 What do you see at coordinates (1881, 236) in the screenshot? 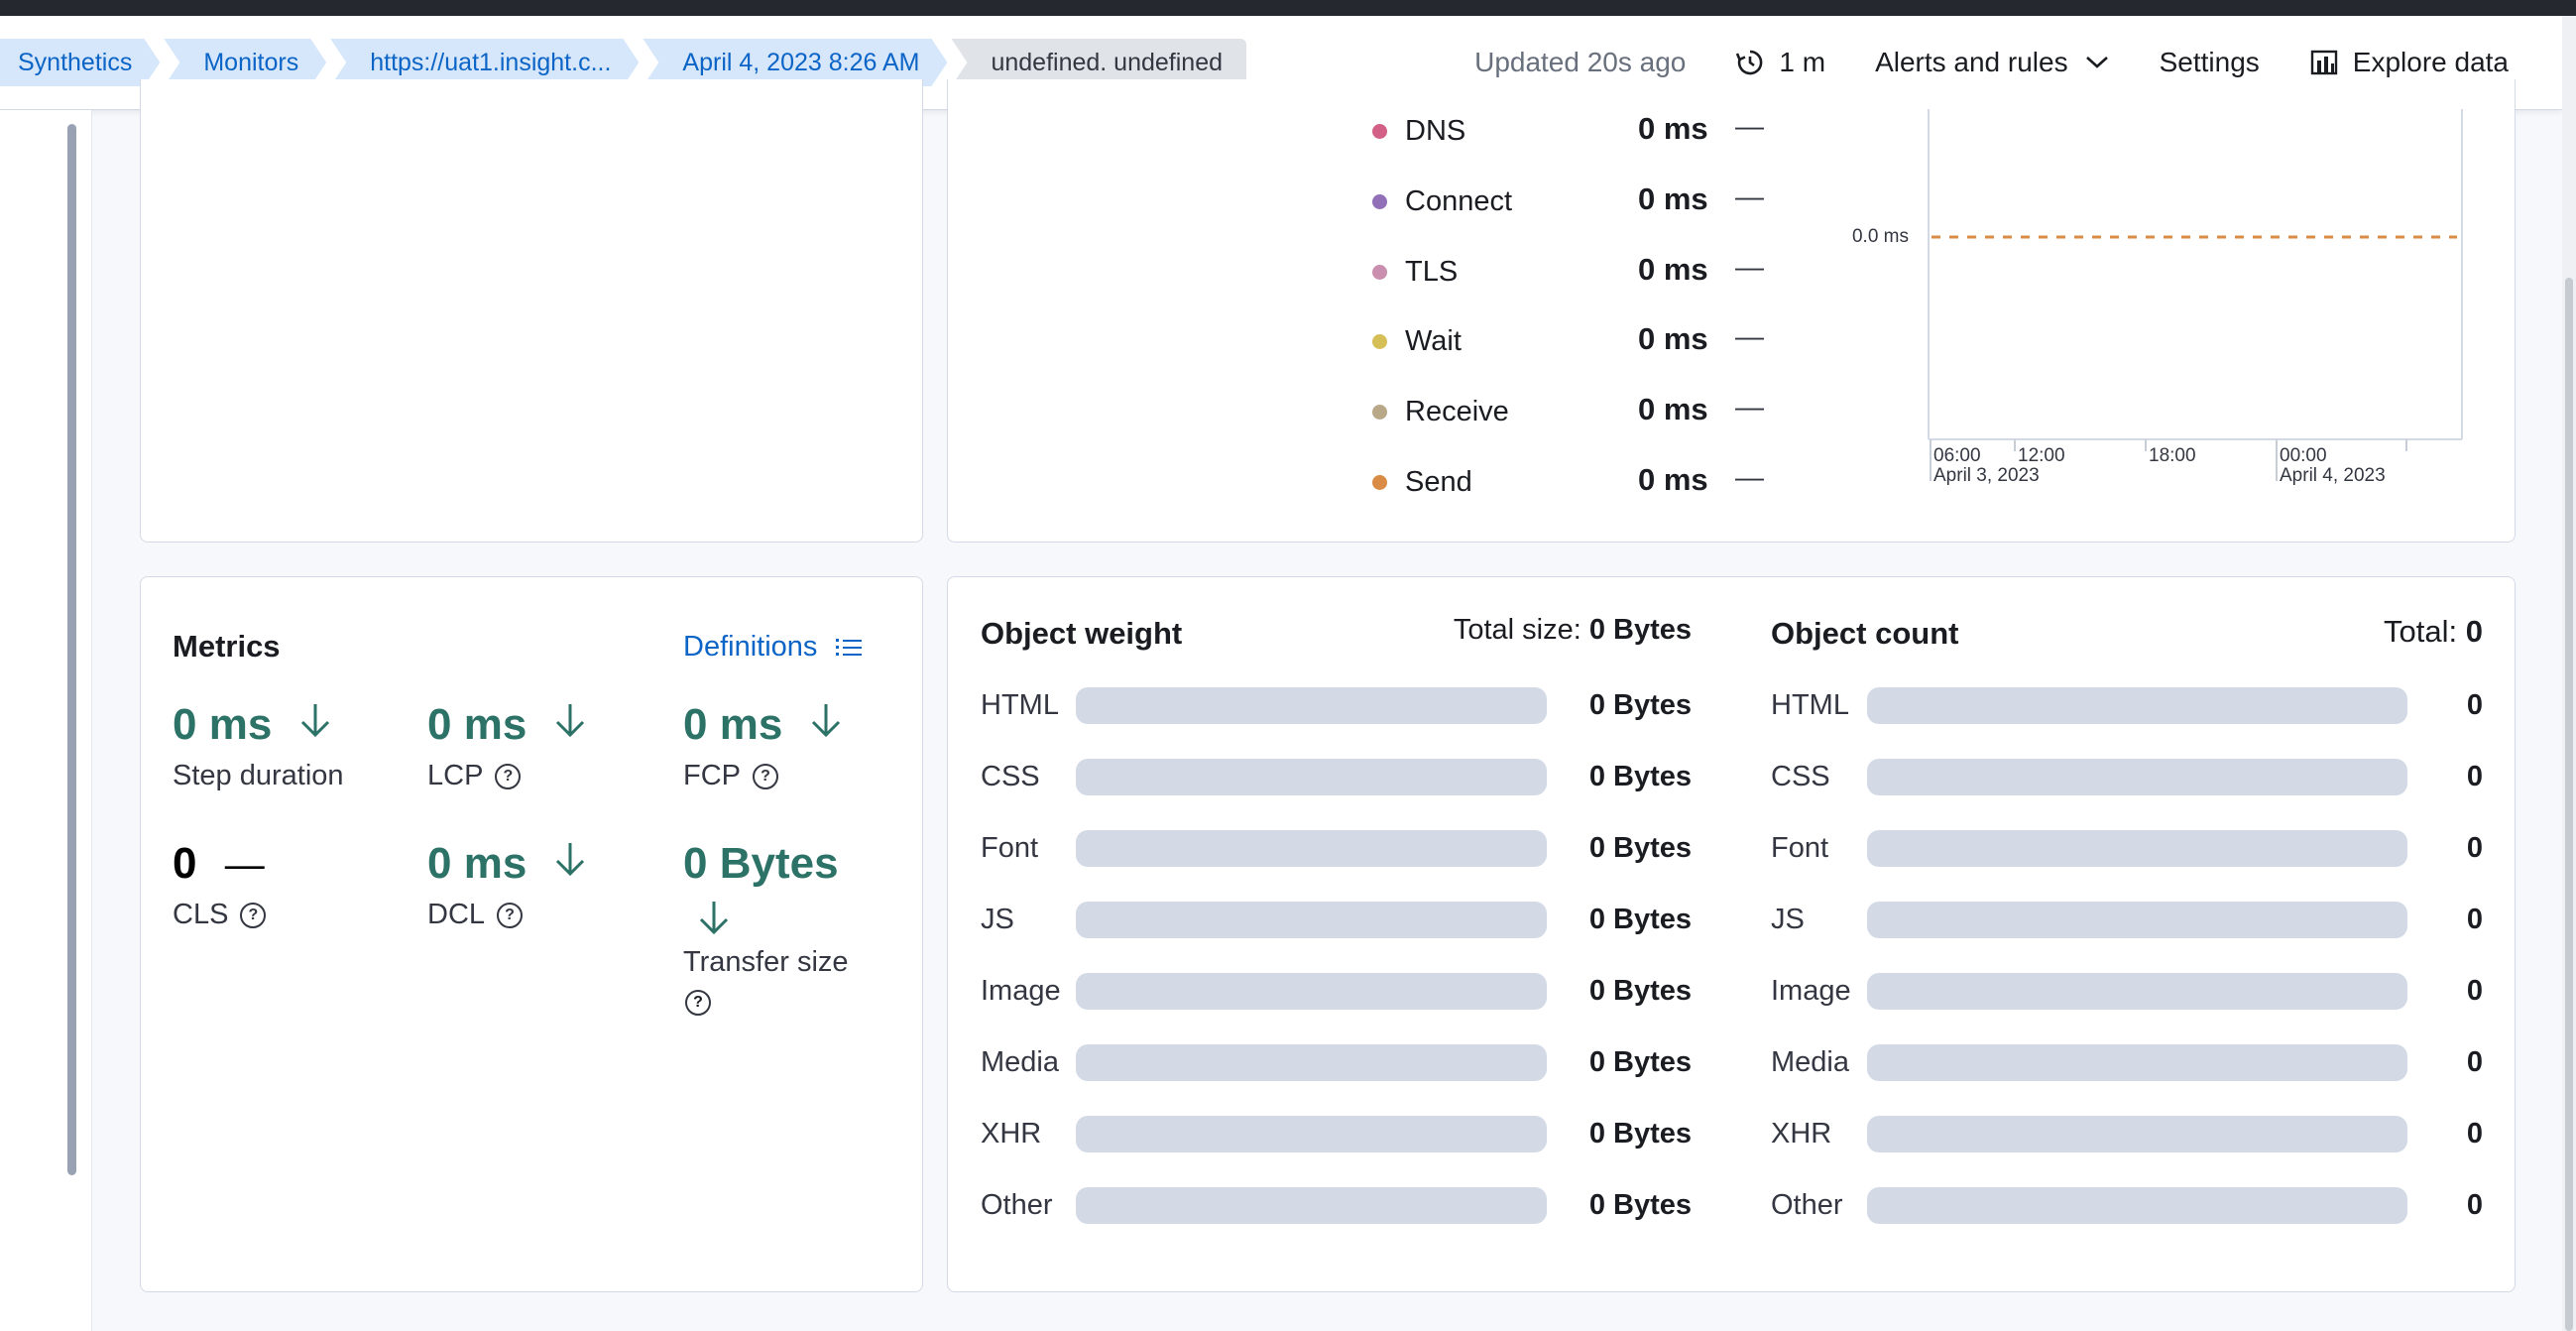
I see `y-tick-label: 0.0 ms` at bounding box center [1881, 236].